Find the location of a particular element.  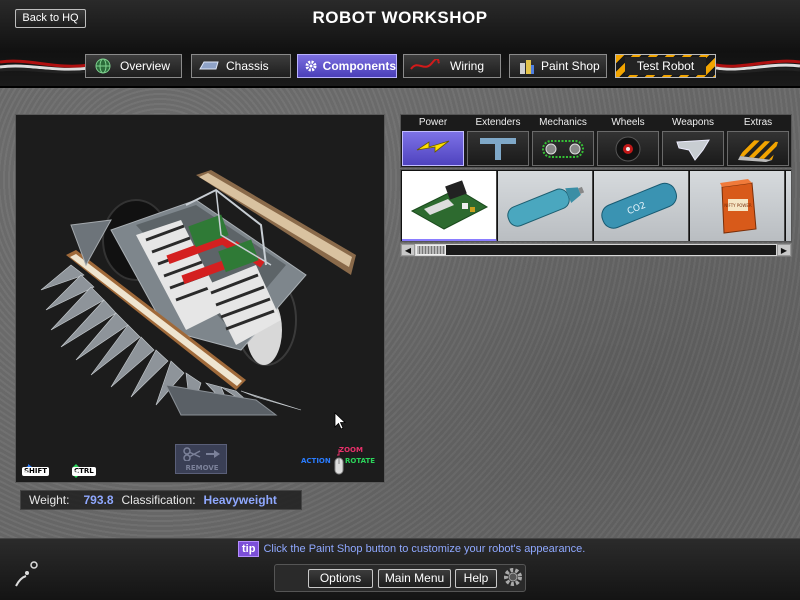

tab-chassis: Chassis is located at coordinates (241, 66).